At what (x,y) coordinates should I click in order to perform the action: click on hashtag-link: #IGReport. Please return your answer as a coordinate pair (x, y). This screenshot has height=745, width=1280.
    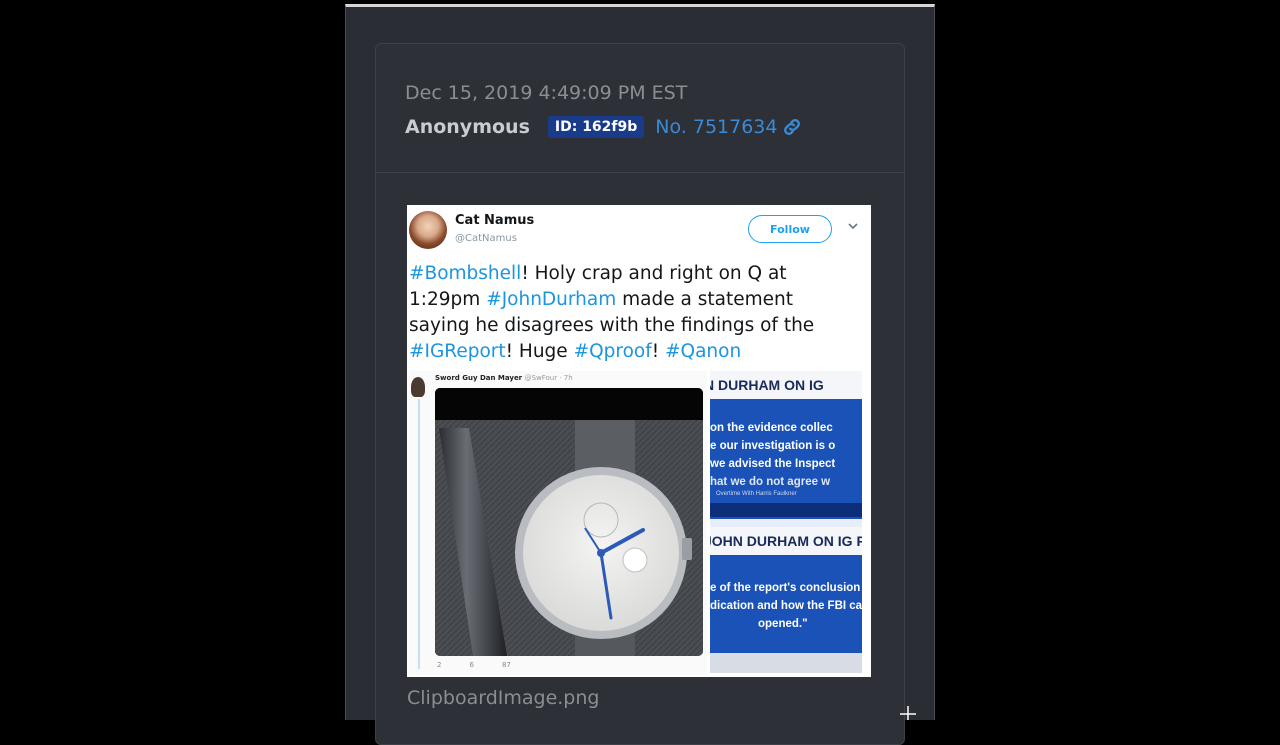
    Looking at the image, I should click on (457, 351).